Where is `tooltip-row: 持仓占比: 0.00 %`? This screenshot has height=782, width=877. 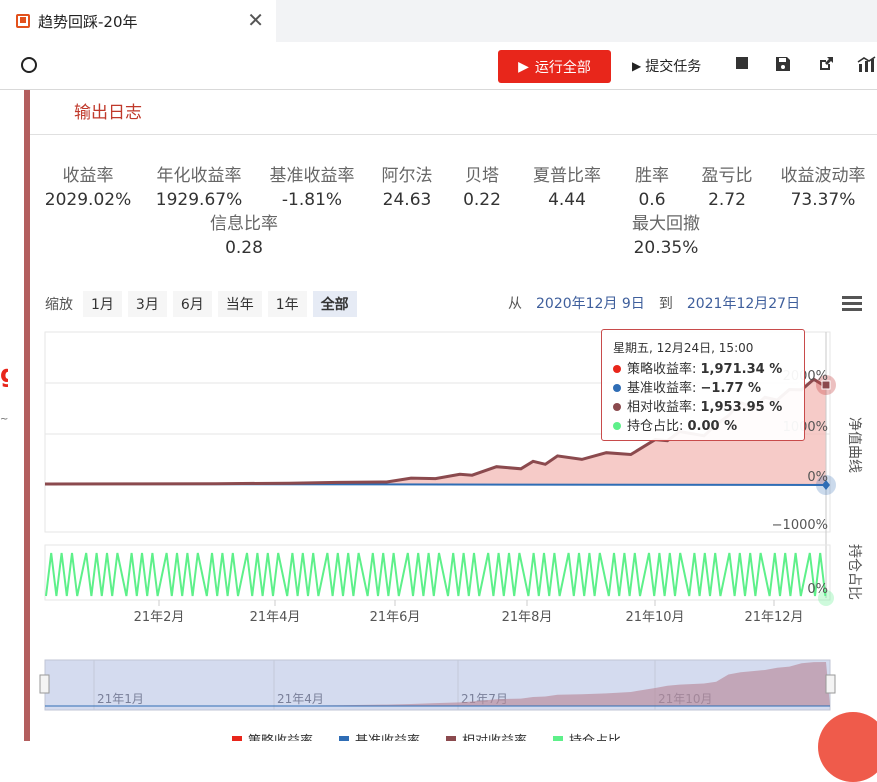 tooltip-row: 持仓占比: 0.00 % is located at coordinates (703, 426).